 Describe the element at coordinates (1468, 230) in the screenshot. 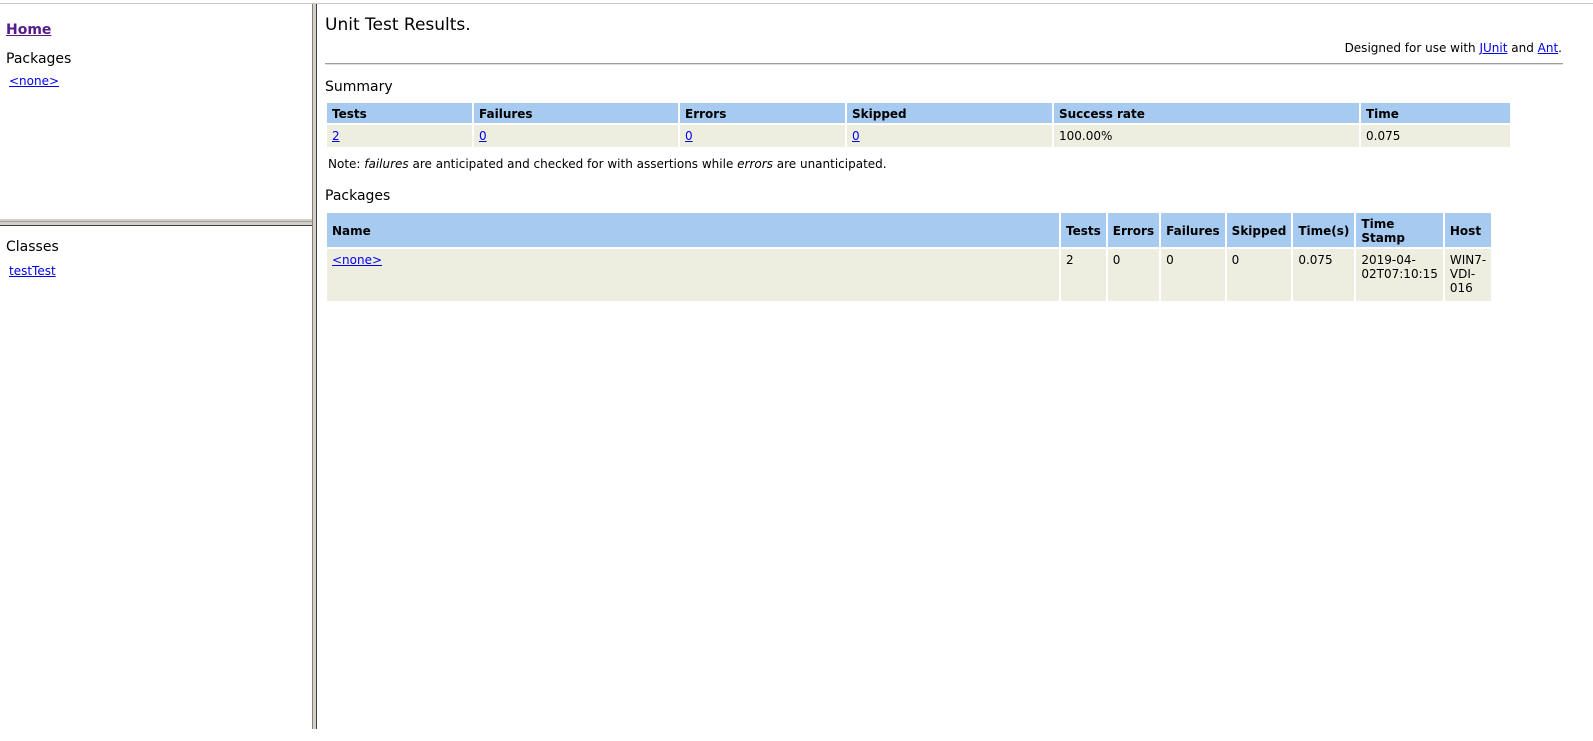

I see `packages-header-host: Host` at that location.